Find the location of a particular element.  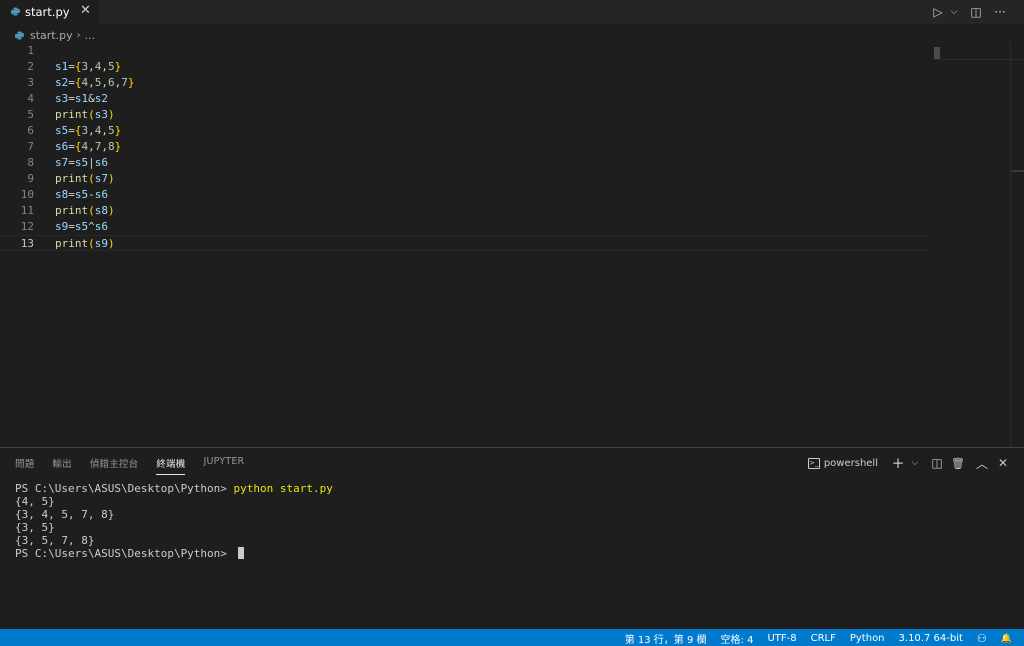

code-text: s8=s5-s6 is located at coordinates (81, 194).